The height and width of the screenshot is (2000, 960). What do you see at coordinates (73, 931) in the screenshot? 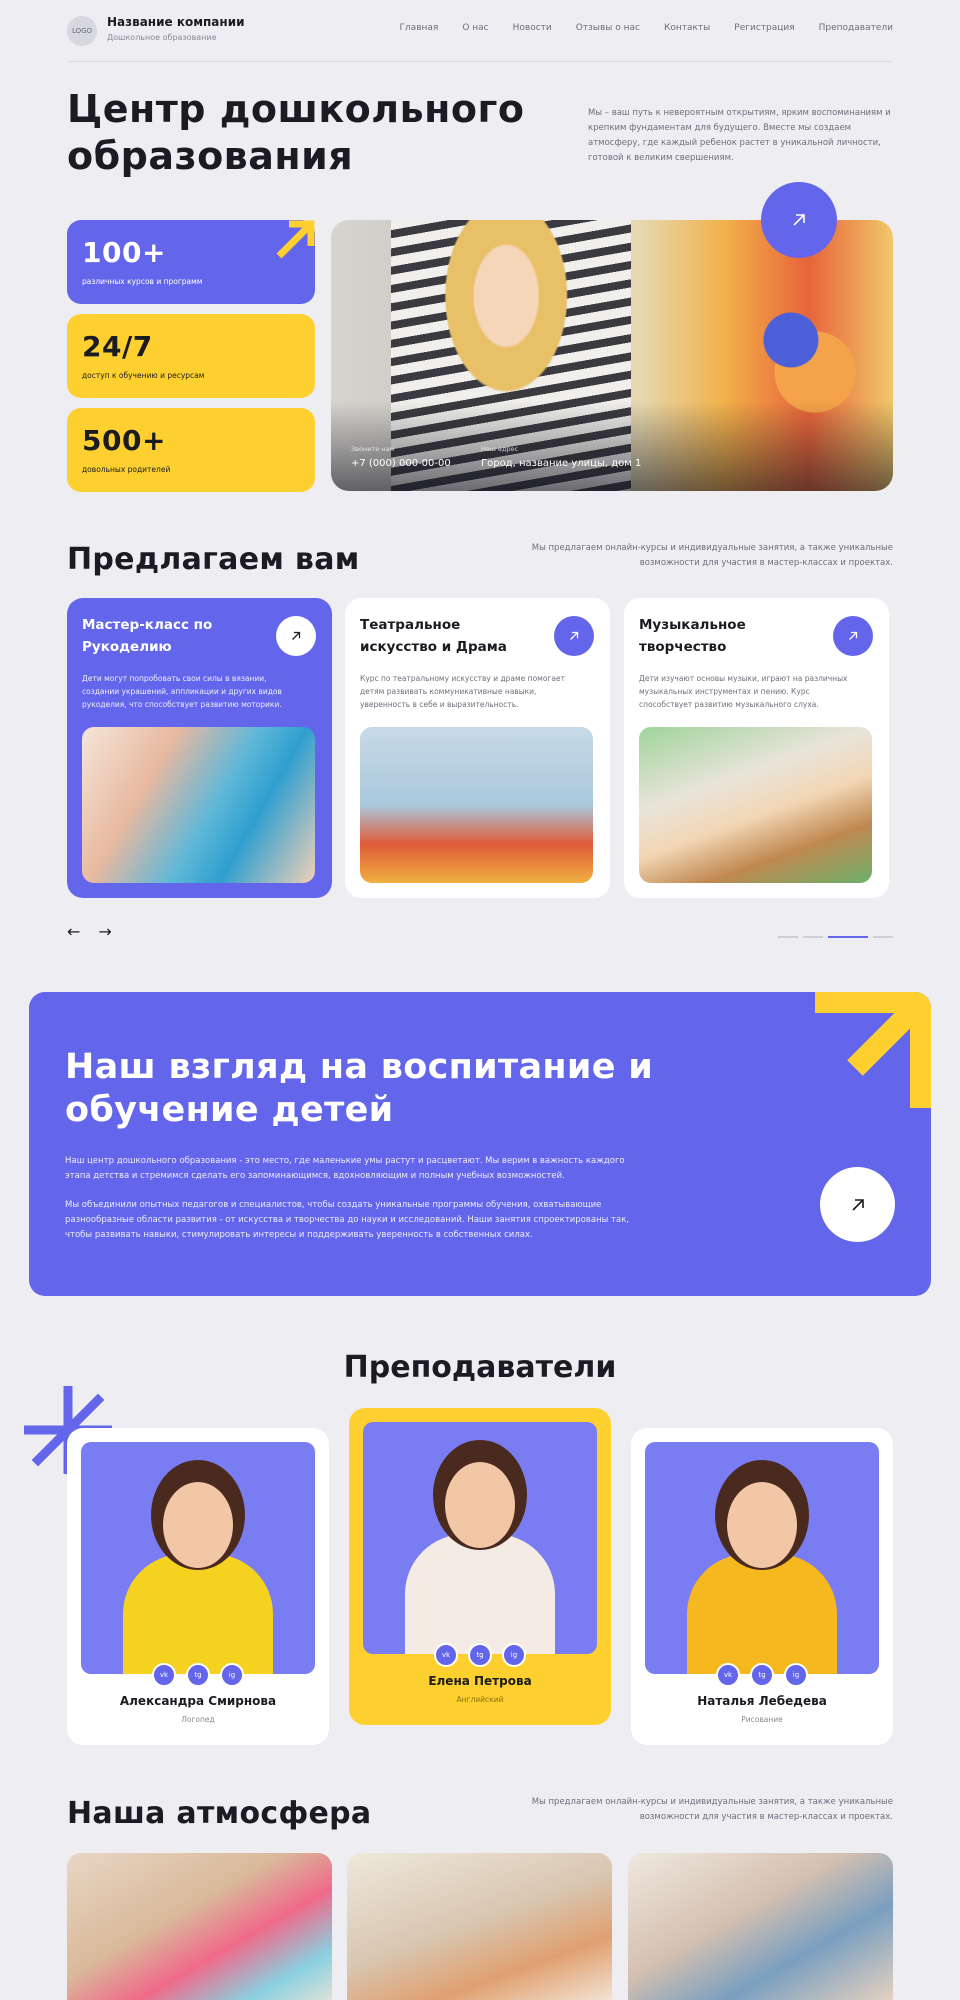
I see `prev-arrow-icon: ←` at bounding box center [73, 931].